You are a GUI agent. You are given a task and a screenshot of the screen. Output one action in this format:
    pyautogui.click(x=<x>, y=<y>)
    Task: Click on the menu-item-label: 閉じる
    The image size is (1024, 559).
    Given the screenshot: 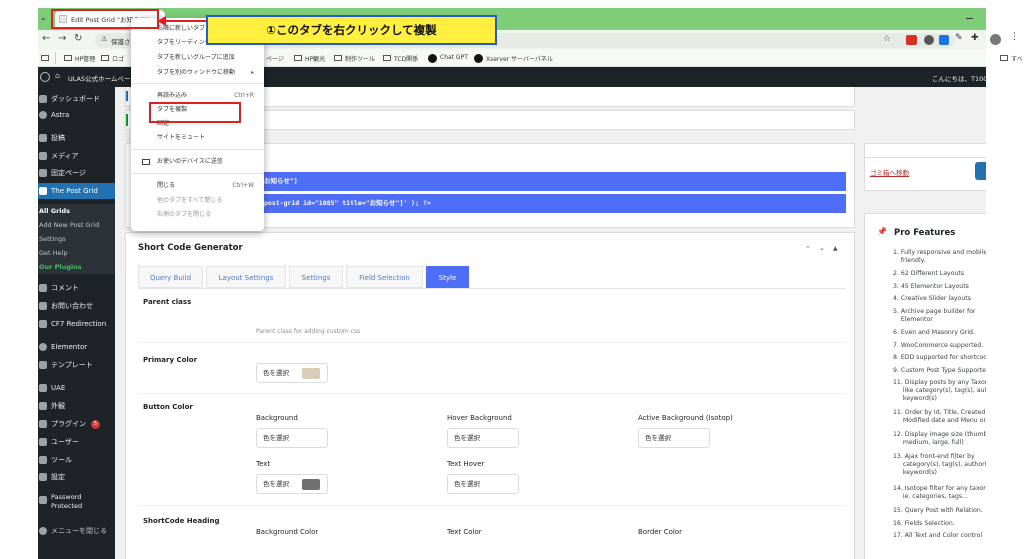 What is the action you would take?
    pyautogui.click(x=166, y=185)
    